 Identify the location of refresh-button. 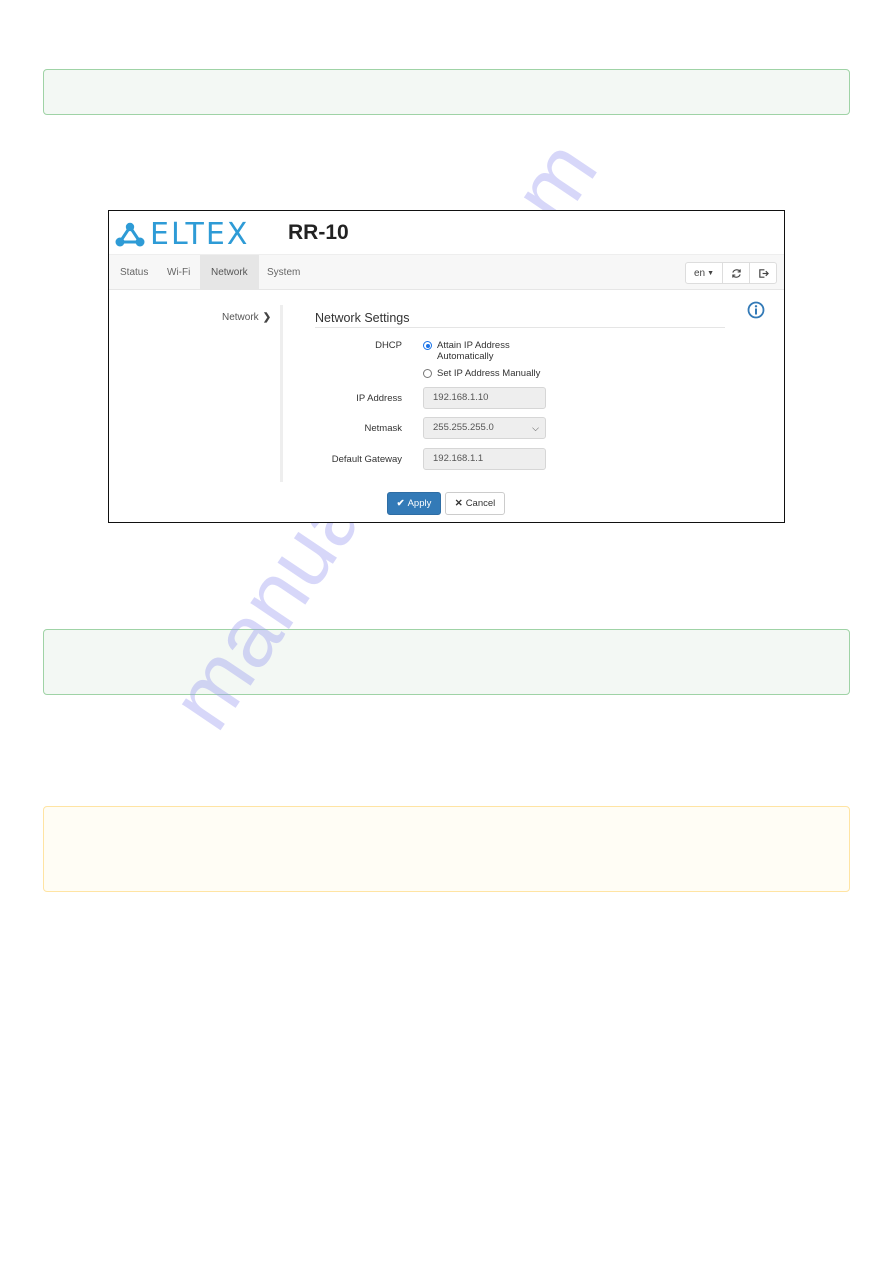
(735, 273).